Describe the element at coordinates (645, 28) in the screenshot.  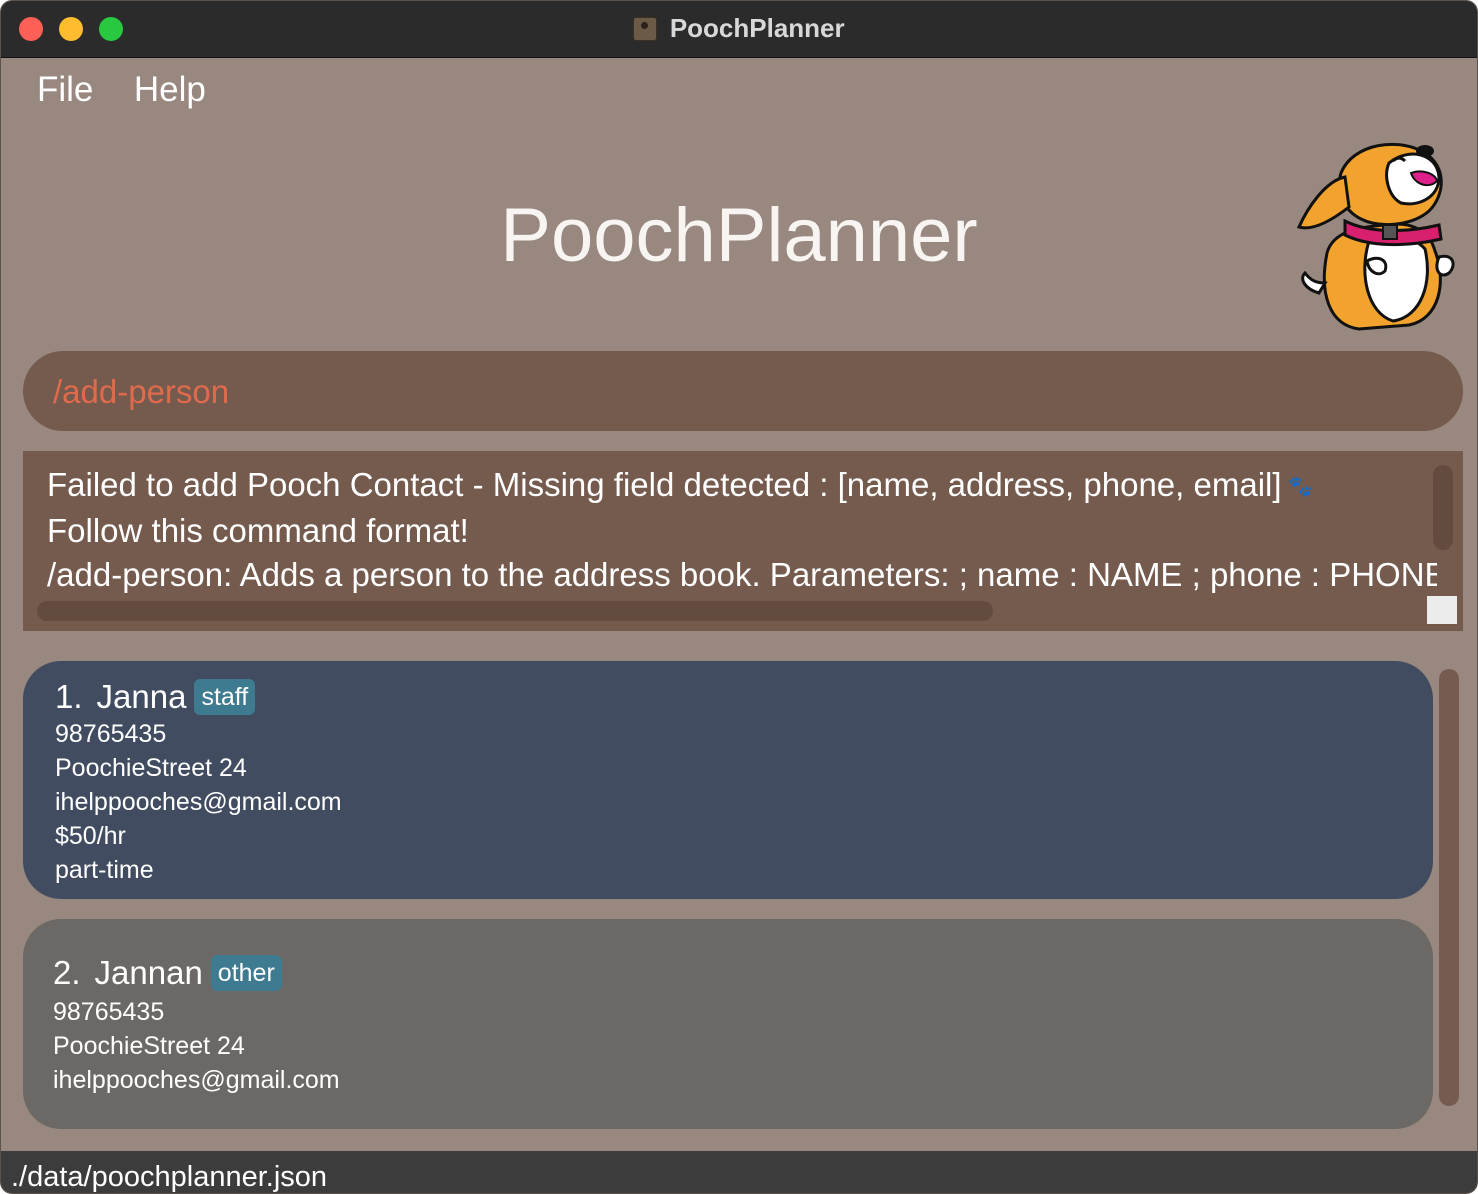
I see `app-icon` at that location.